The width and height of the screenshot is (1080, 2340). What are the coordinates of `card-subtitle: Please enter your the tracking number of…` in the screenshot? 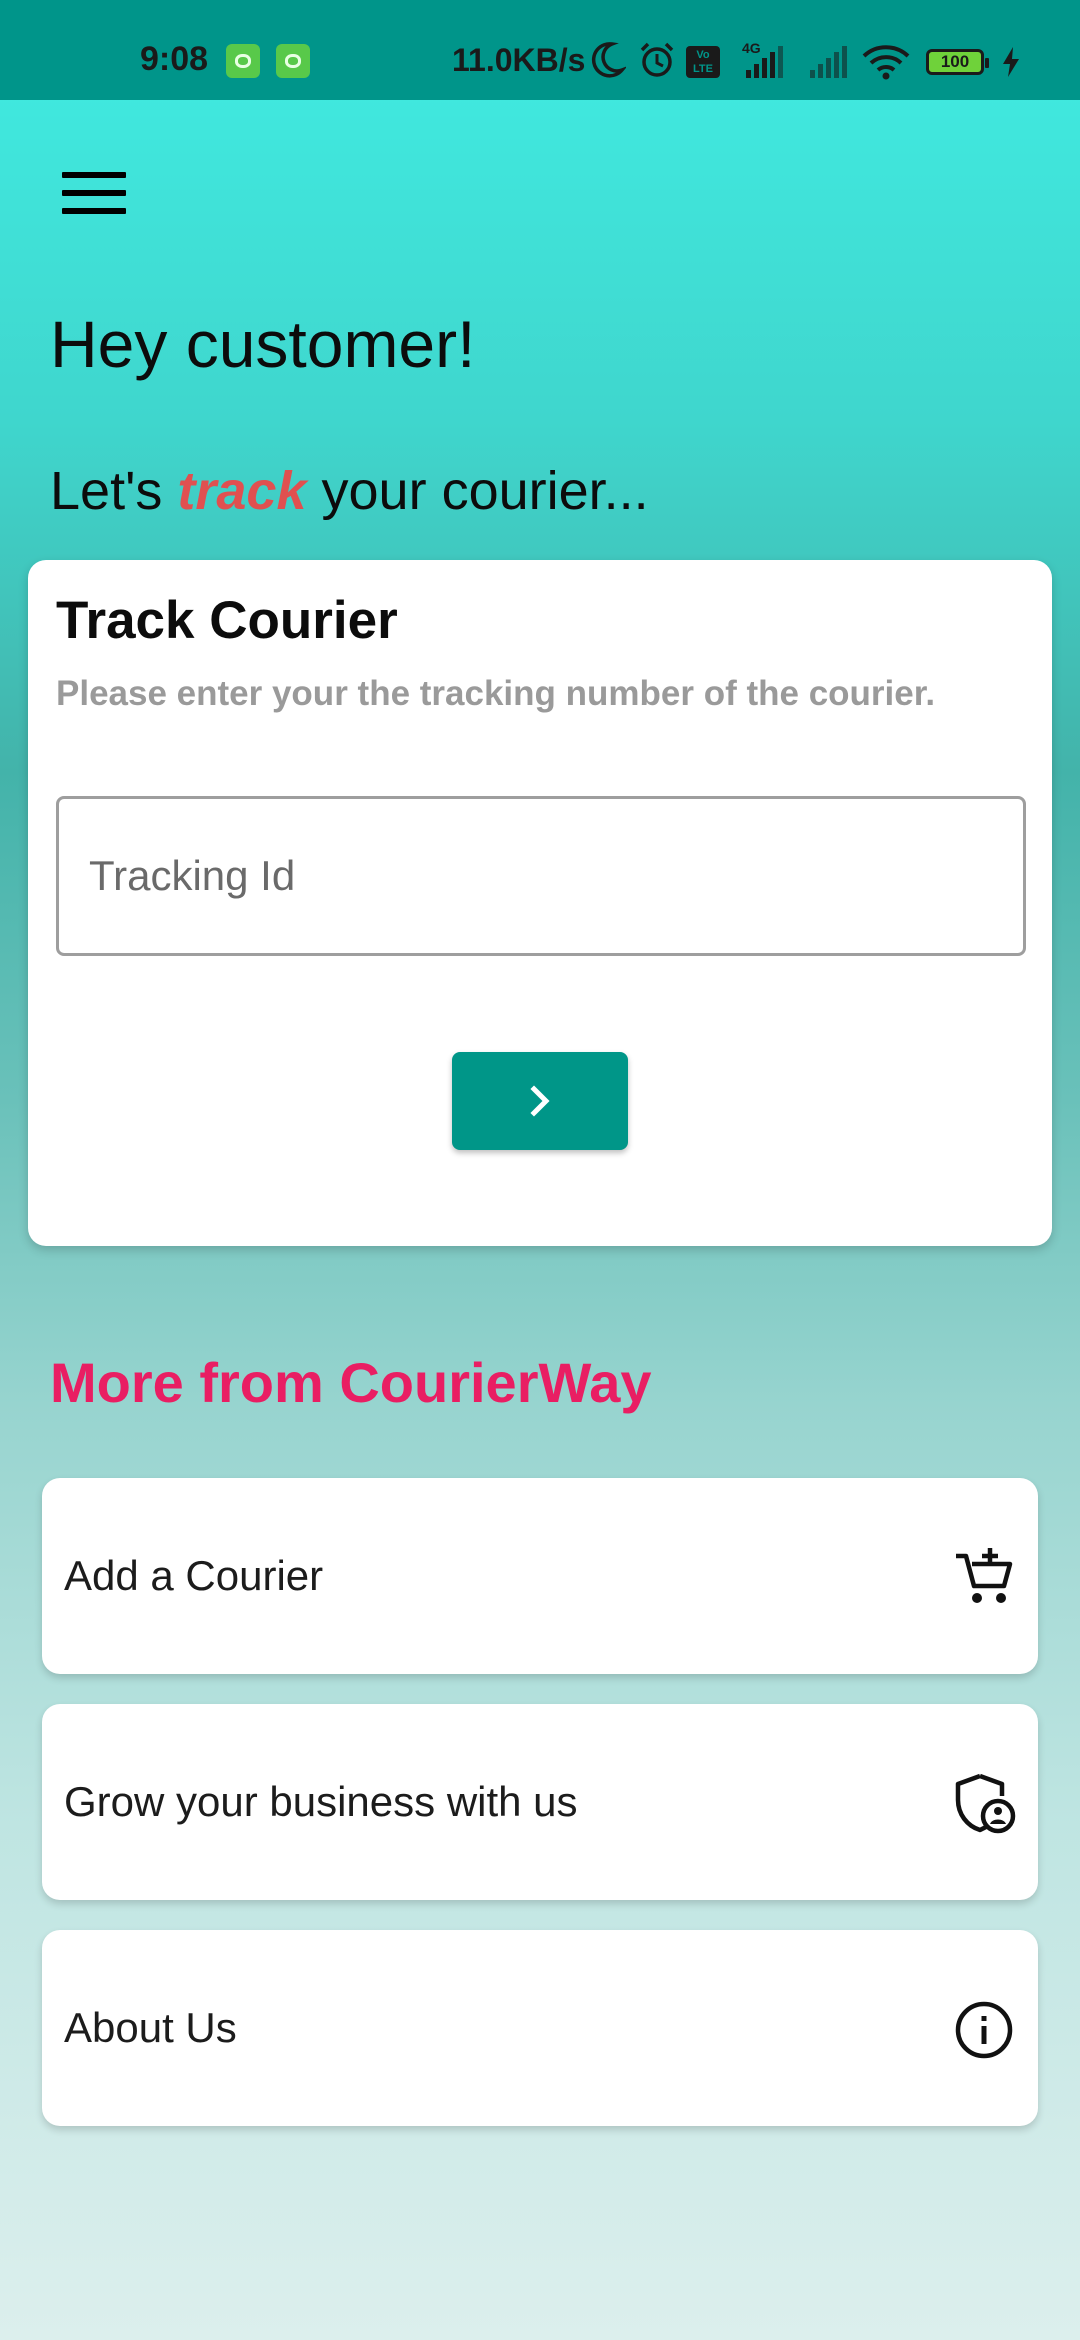 It's located at (496, 693).